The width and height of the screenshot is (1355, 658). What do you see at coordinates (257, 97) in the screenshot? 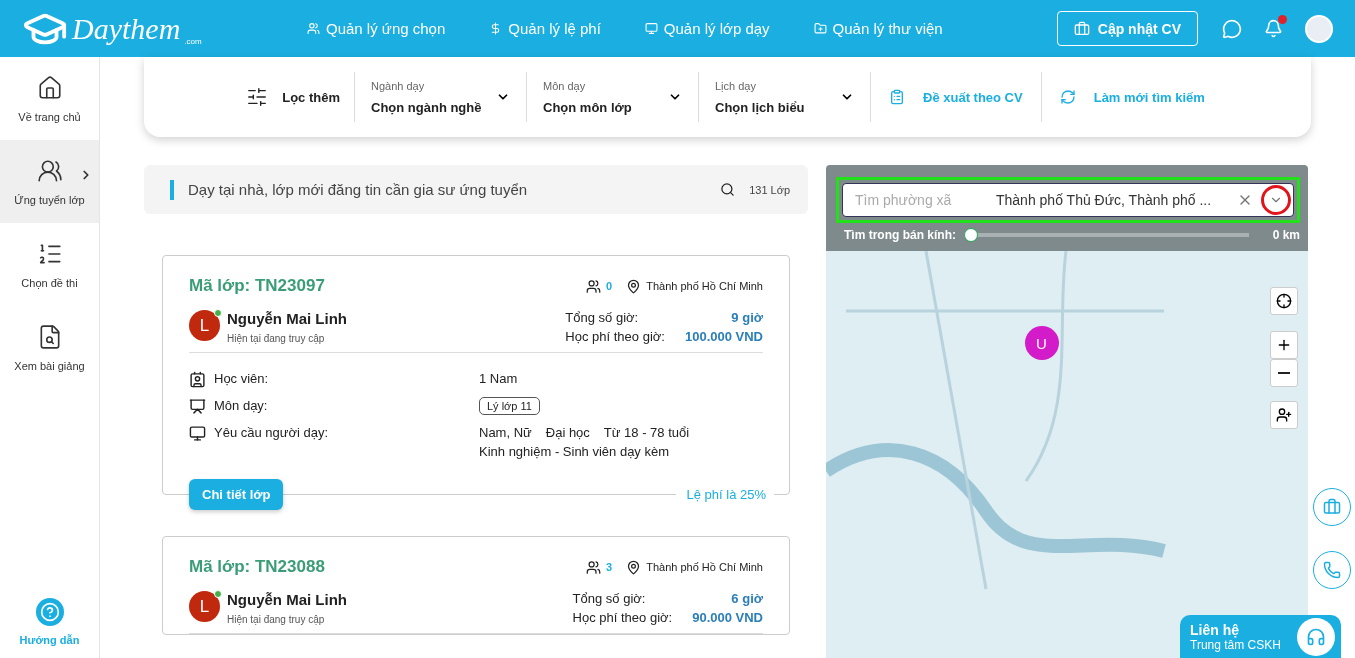
I see `sliders-icon` at bounding box center [257, 97].